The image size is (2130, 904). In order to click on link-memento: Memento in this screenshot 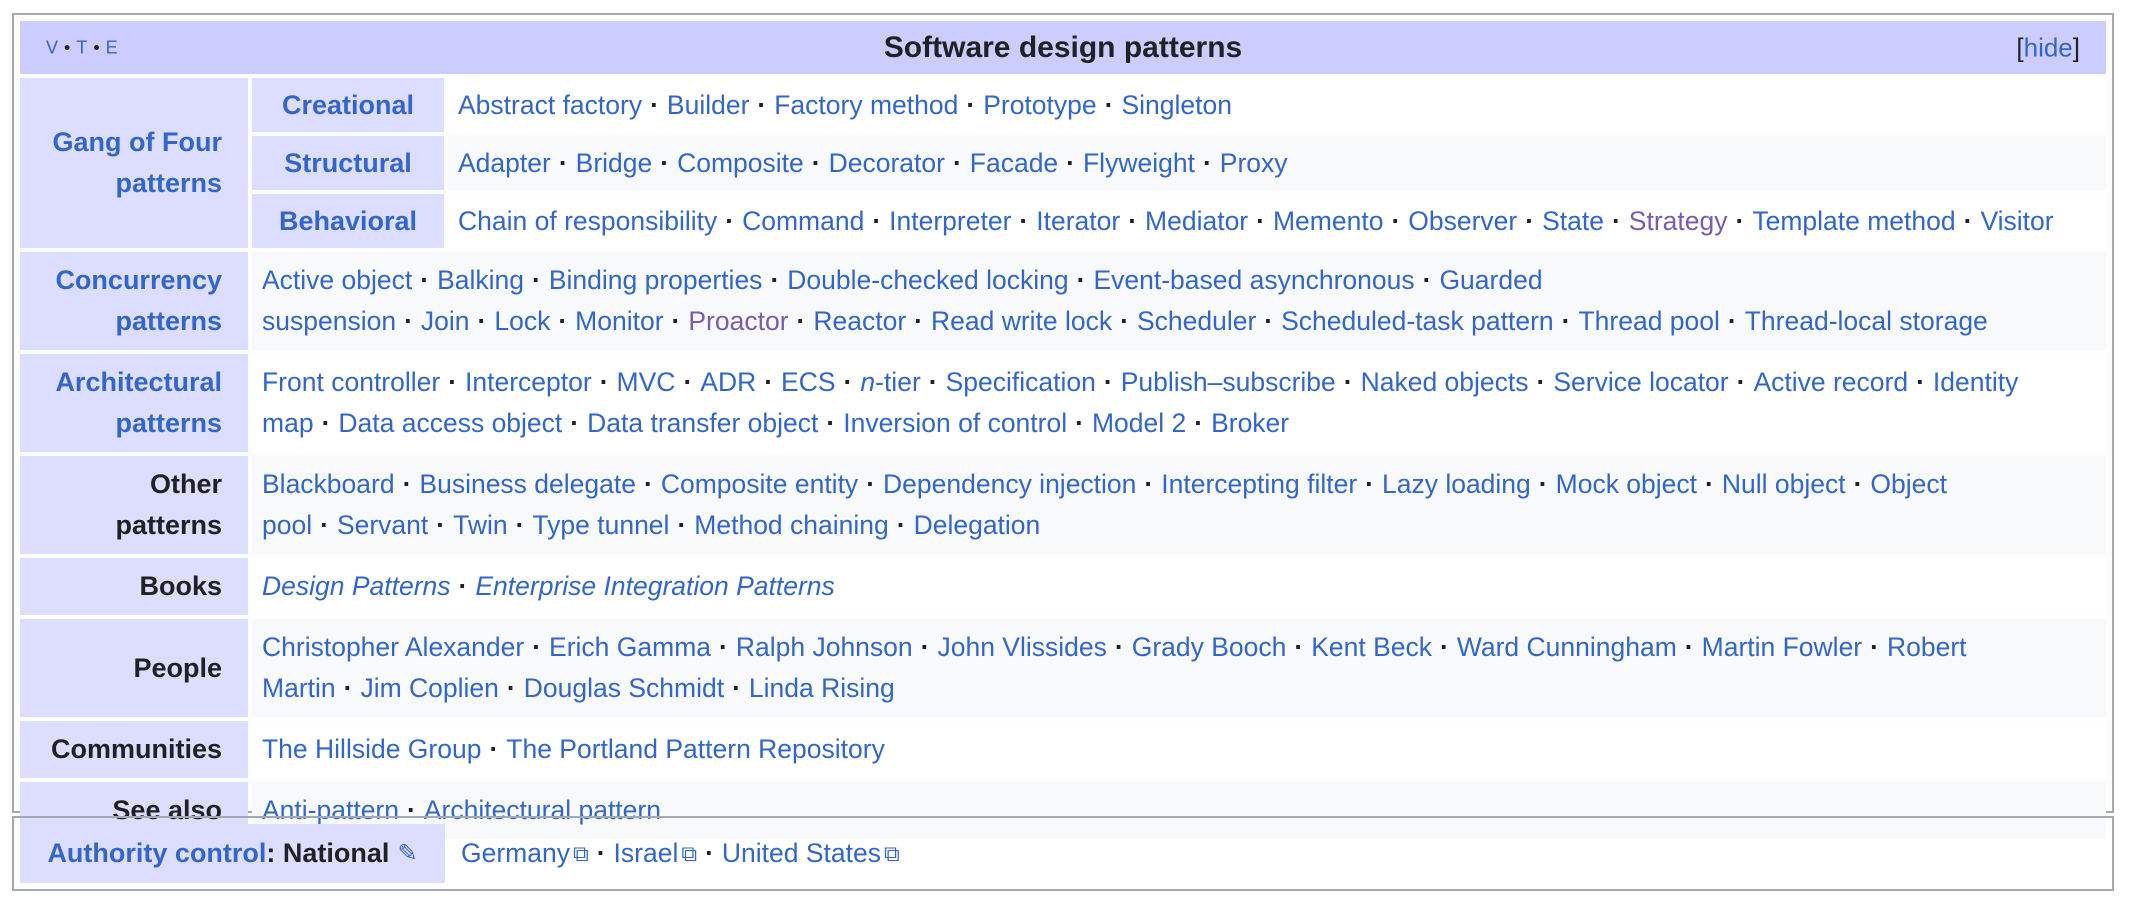, I will do `click(1328, 221)`.